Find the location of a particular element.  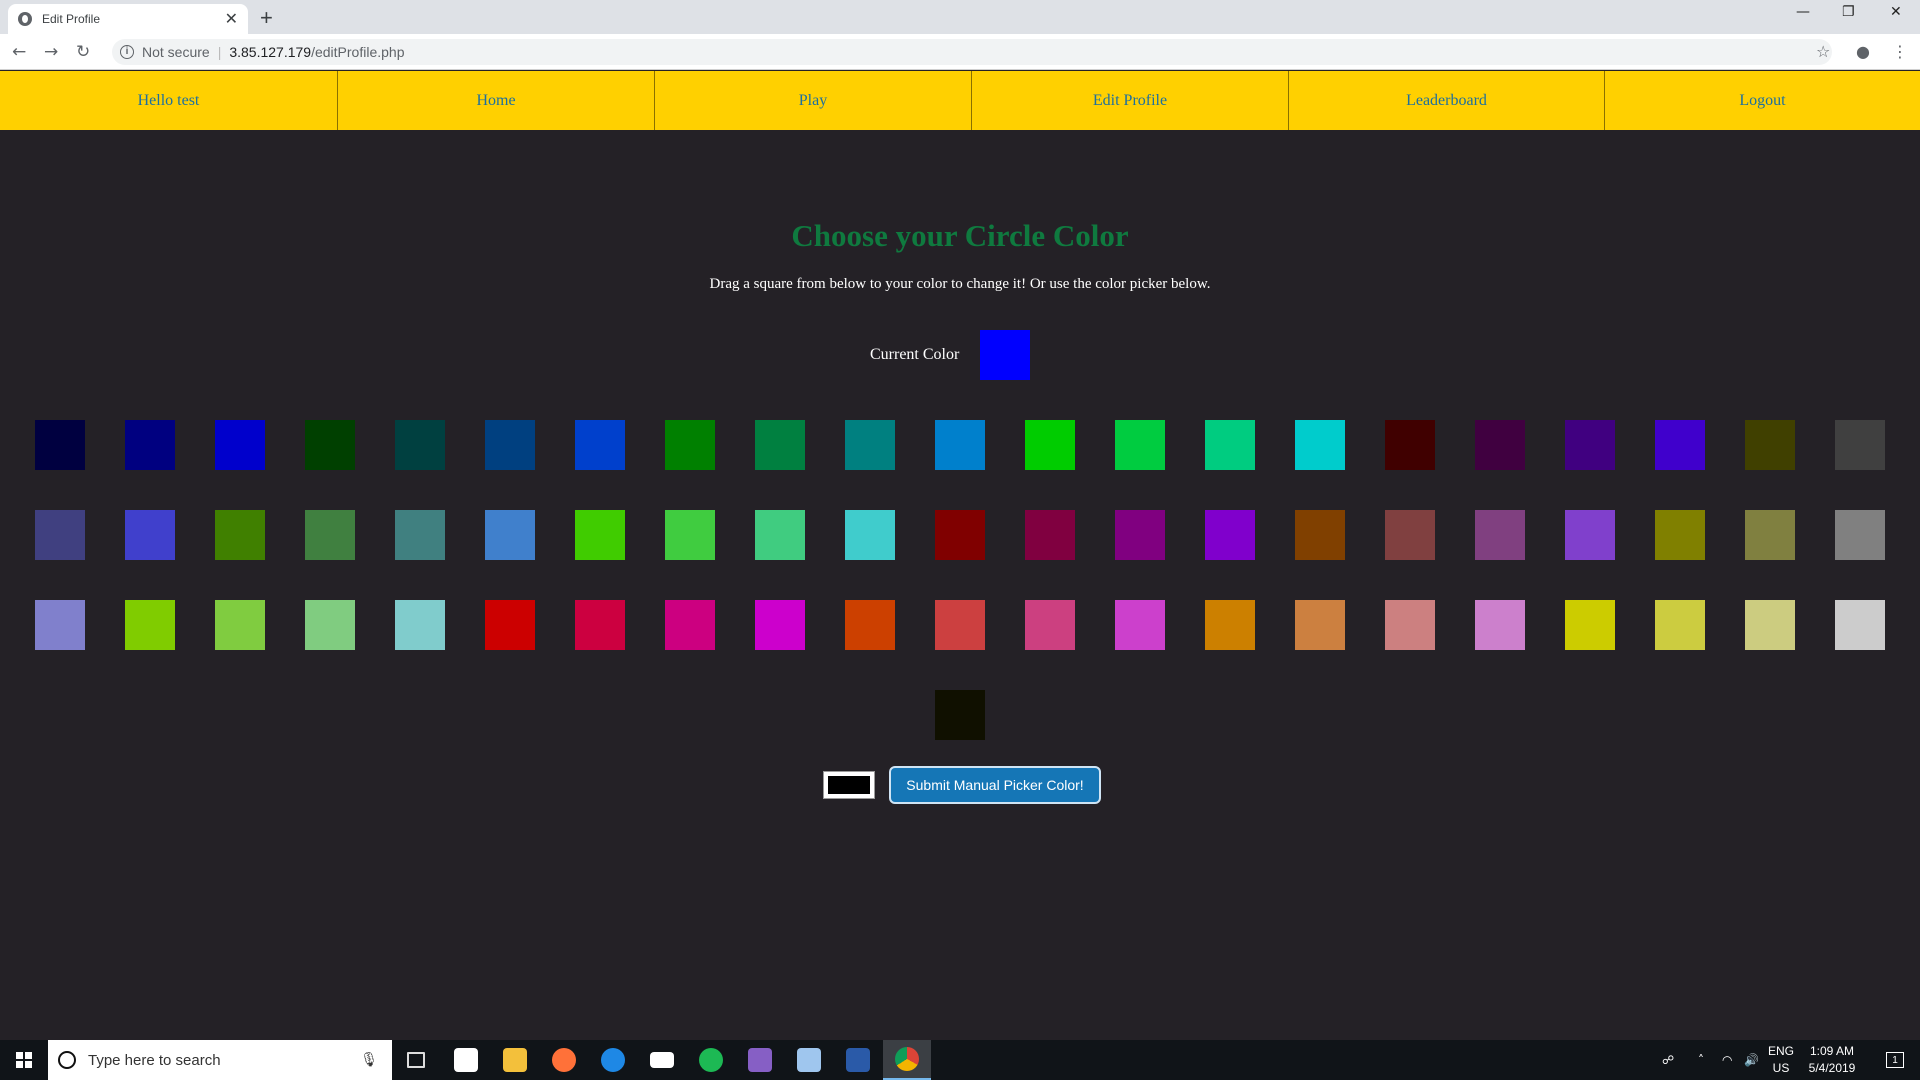

firefox-icon is located at coordinates (564, 1060).